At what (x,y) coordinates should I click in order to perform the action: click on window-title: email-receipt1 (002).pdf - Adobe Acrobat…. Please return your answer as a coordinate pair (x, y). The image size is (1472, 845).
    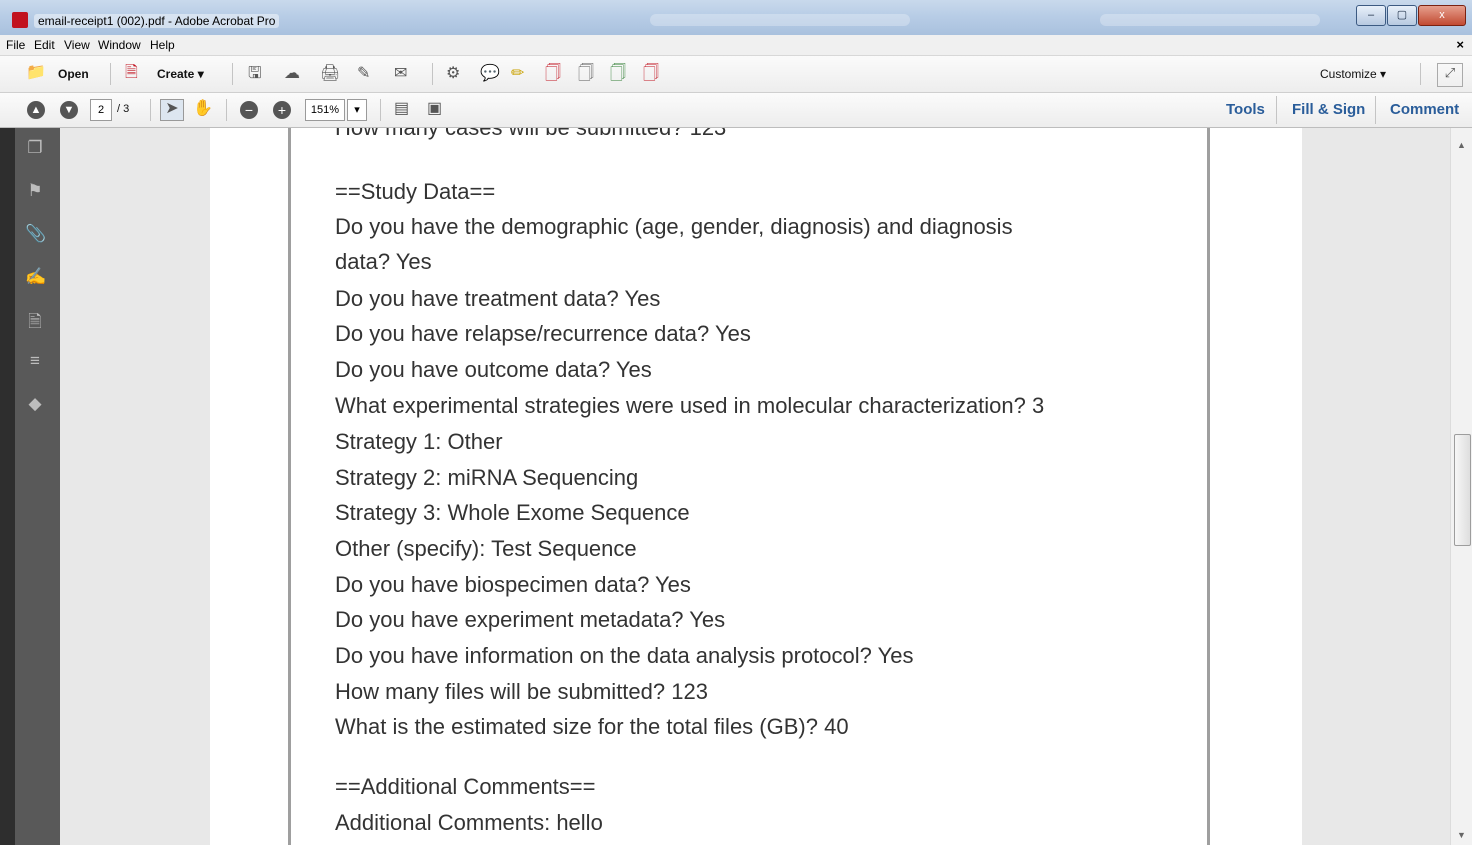
    Looking at the image, I should click on (157, 21).